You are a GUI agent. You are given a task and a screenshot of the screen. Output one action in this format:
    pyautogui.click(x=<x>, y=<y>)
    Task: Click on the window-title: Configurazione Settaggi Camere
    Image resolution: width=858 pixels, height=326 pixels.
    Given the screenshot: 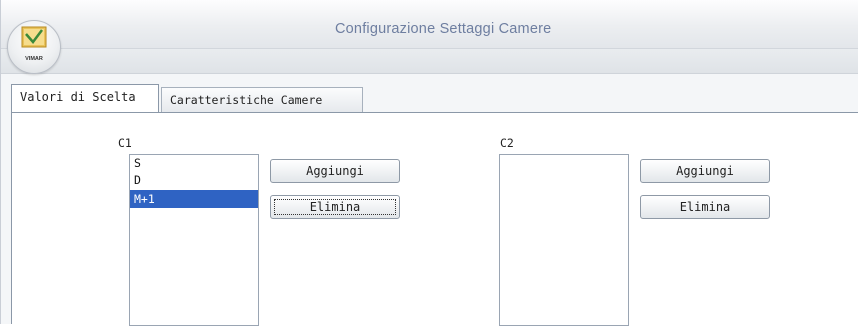 What is the action you would take?
    pyautogui.click(x=443, y=29)
    